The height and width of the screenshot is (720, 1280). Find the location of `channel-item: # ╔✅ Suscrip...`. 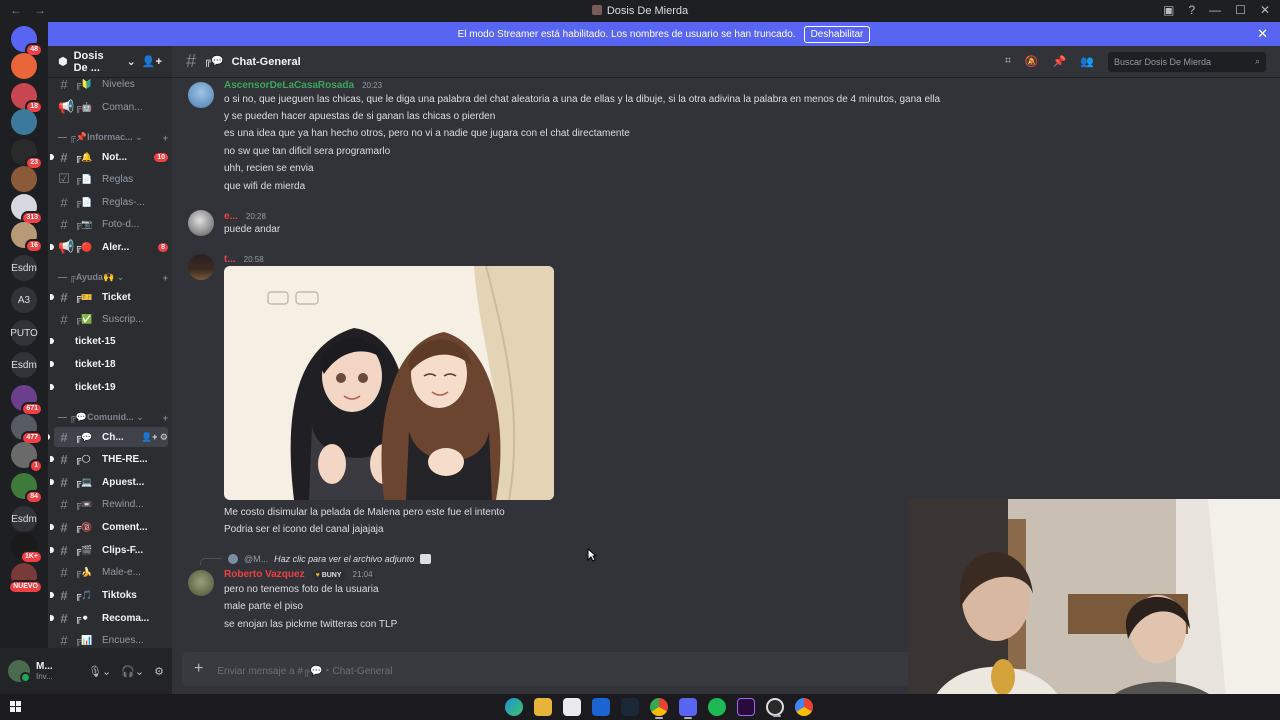

channel-item: # ╔✅ Suscrip... is located at coordinates (113, 319).